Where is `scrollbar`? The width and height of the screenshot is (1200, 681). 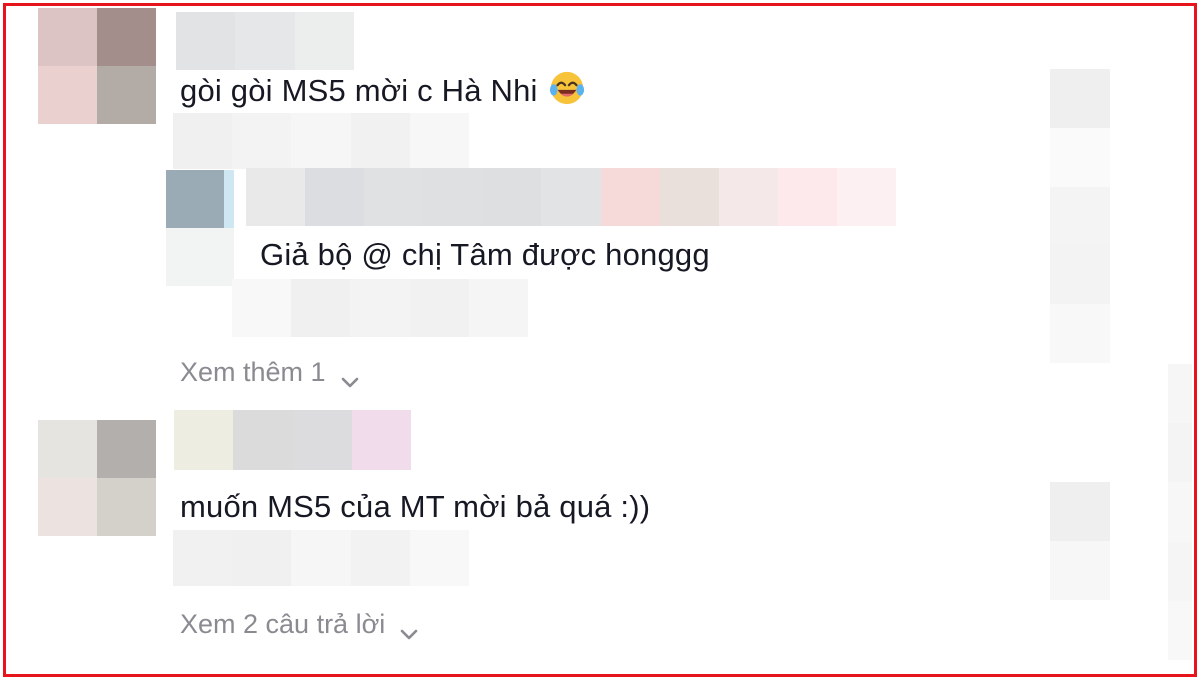
scrollbar is located at coordinates (1180, 512).